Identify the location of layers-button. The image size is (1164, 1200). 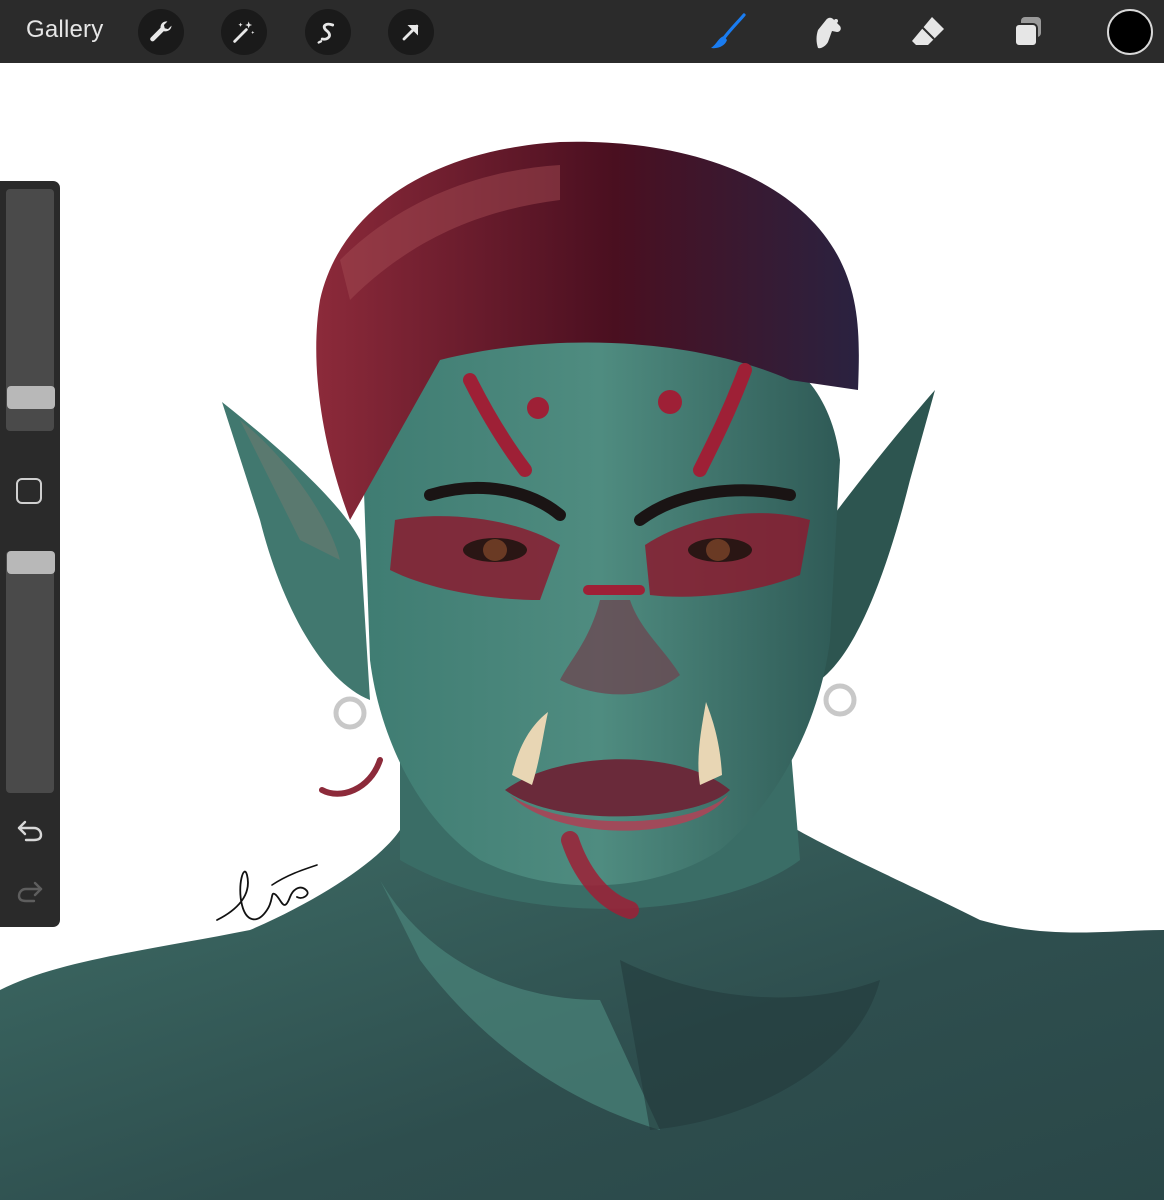
(1028, 32).